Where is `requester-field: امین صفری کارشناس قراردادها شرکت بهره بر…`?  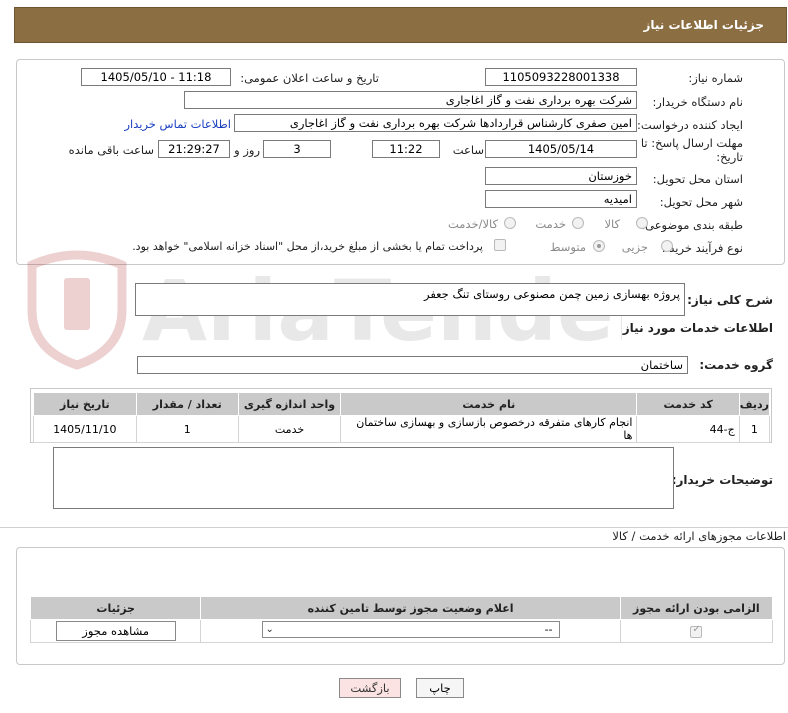 requester-field: امین صفری کارشناس قراردادها شرکت بهره بر… is located at coordinates (435, 123).